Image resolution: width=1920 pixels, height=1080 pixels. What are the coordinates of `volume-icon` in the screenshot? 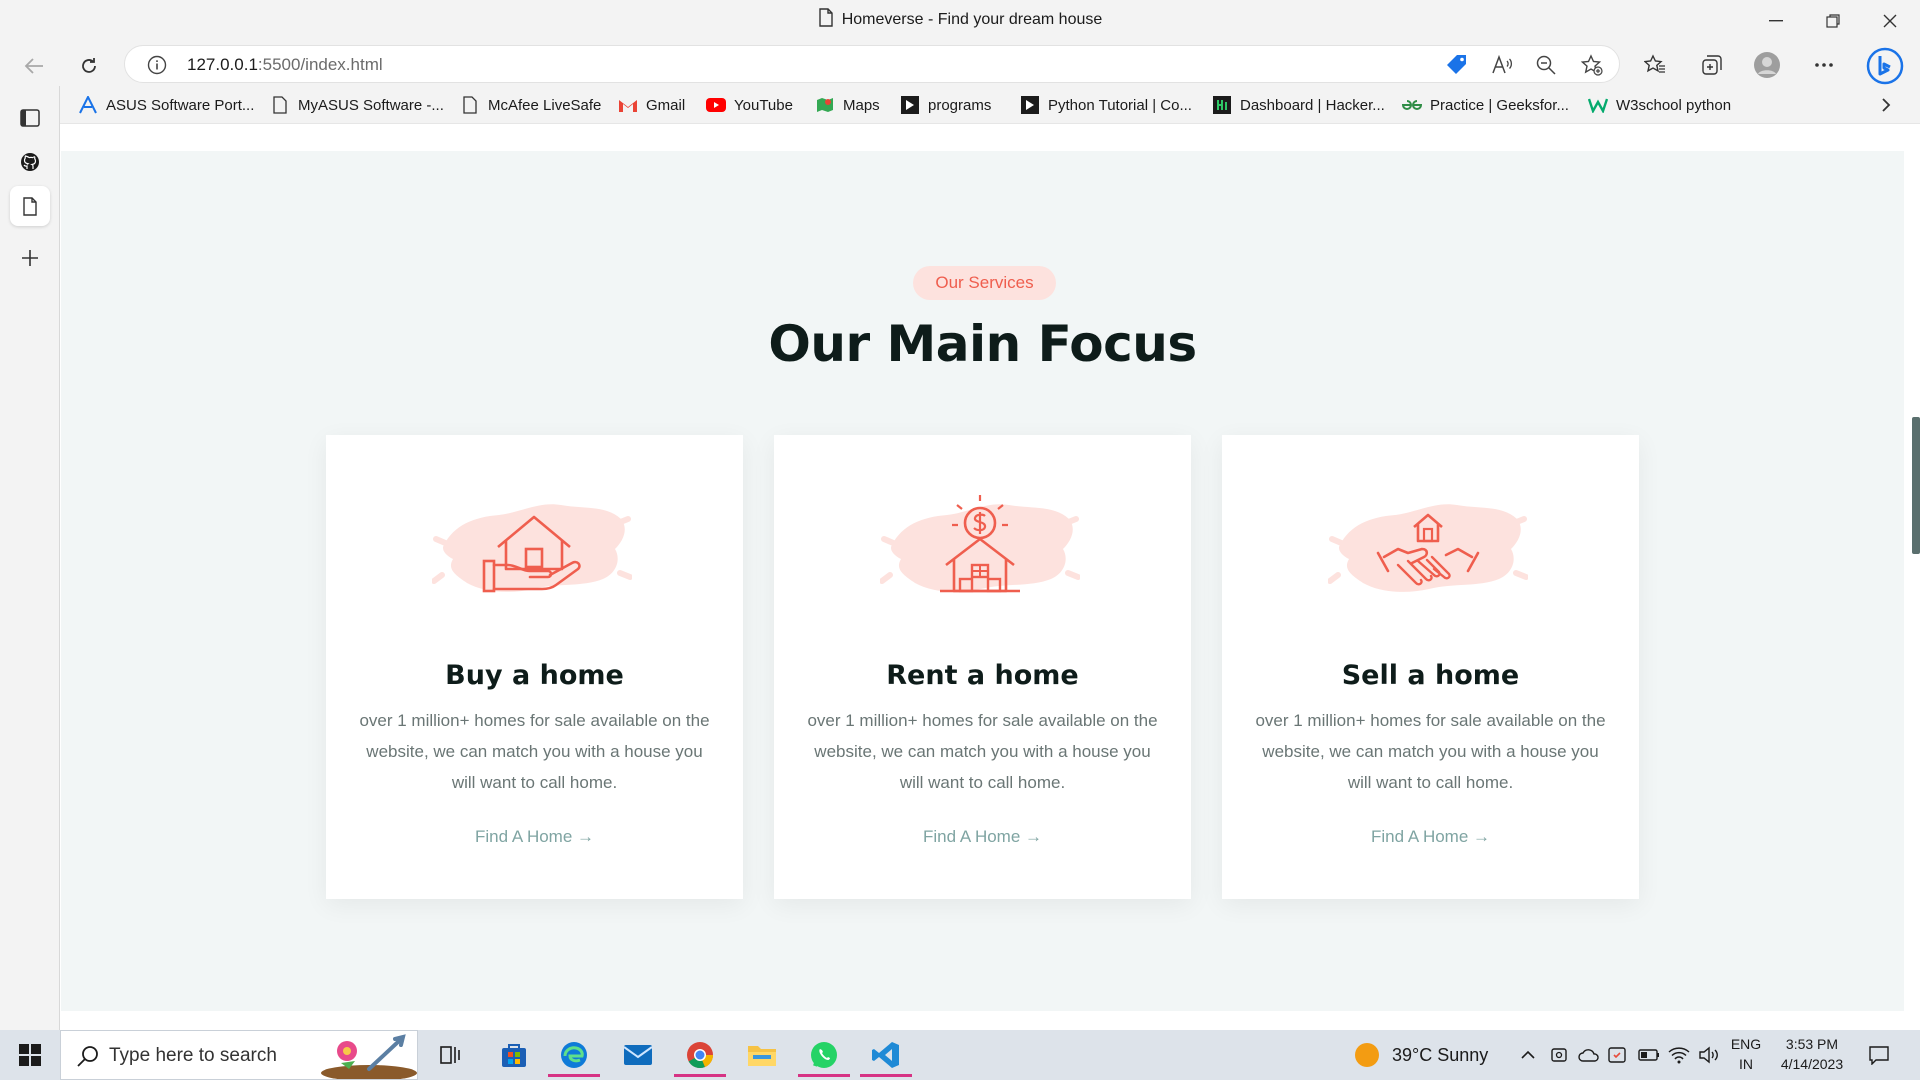 It's located at (1709, 1055).